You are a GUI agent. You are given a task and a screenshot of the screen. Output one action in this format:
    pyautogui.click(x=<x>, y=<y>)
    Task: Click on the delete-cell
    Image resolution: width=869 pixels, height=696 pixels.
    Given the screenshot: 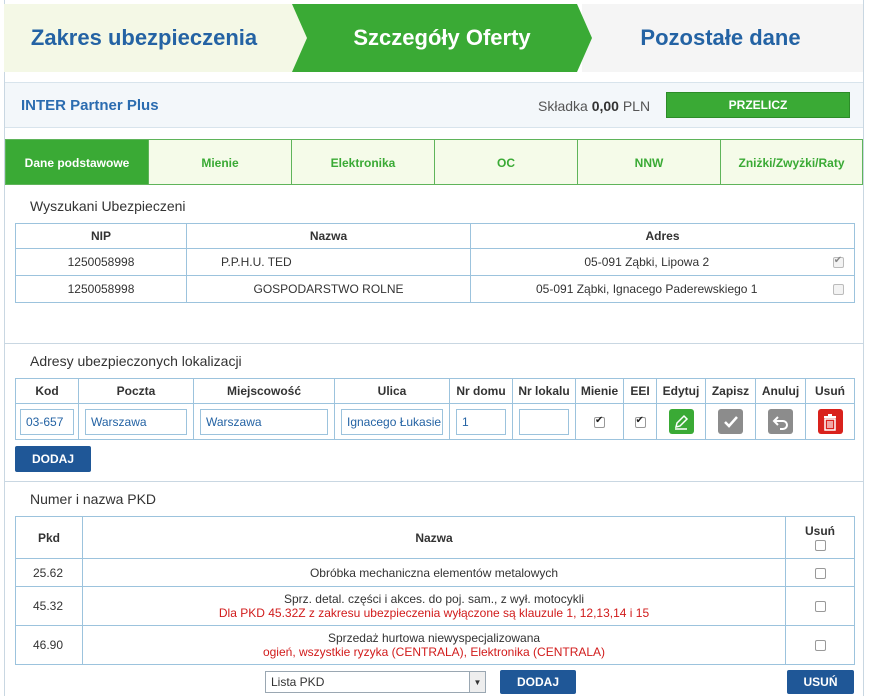 What is the action you would take?
    pyautogui.click(x=830, y=421)
    